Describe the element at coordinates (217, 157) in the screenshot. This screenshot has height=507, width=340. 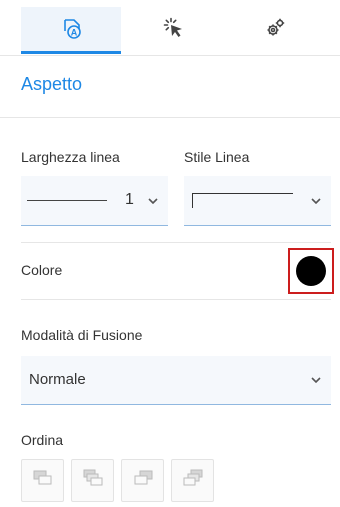
I see `line-style-label: Stile Linea` at that location.